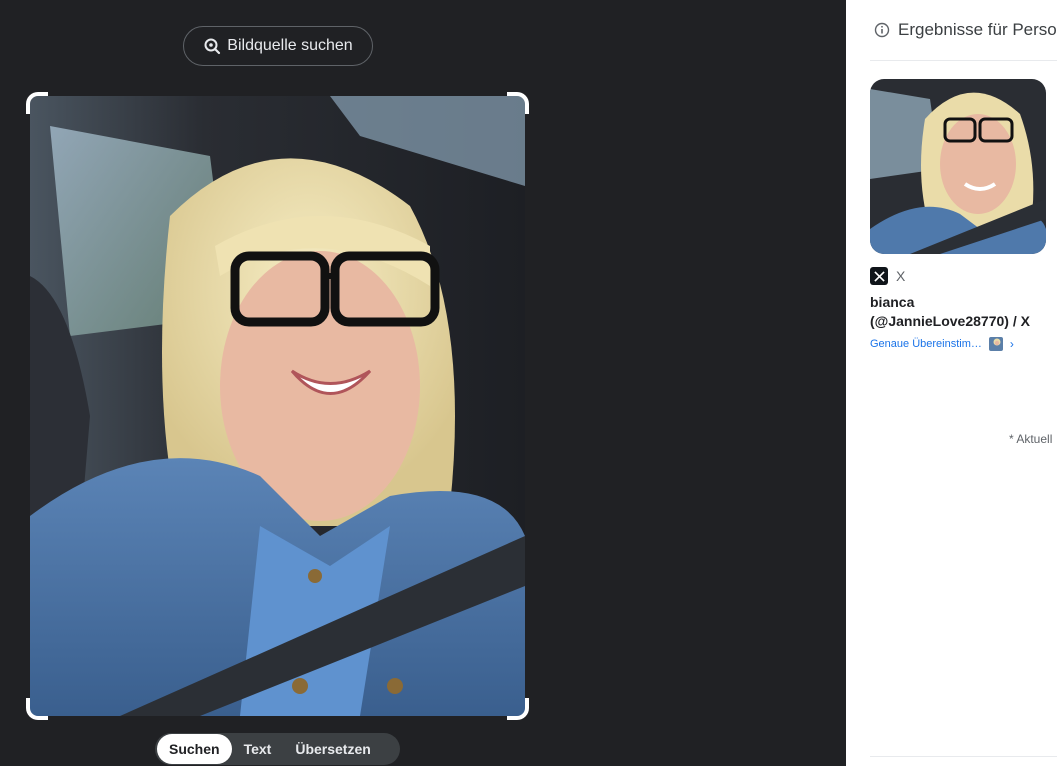  I want to click on info-icon, so click(882, 30).